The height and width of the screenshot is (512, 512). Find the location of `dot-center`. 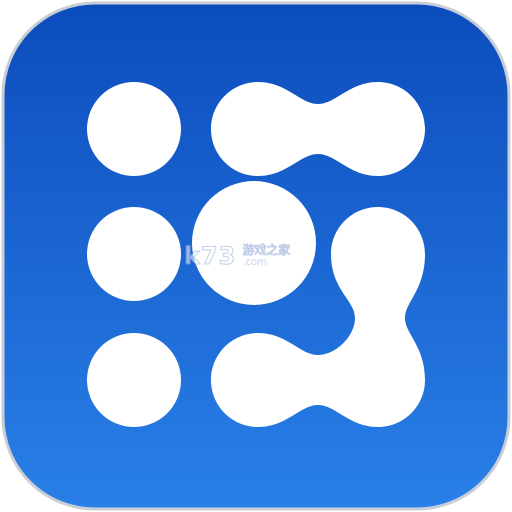

dot-center is located at coordinates (254, 243).